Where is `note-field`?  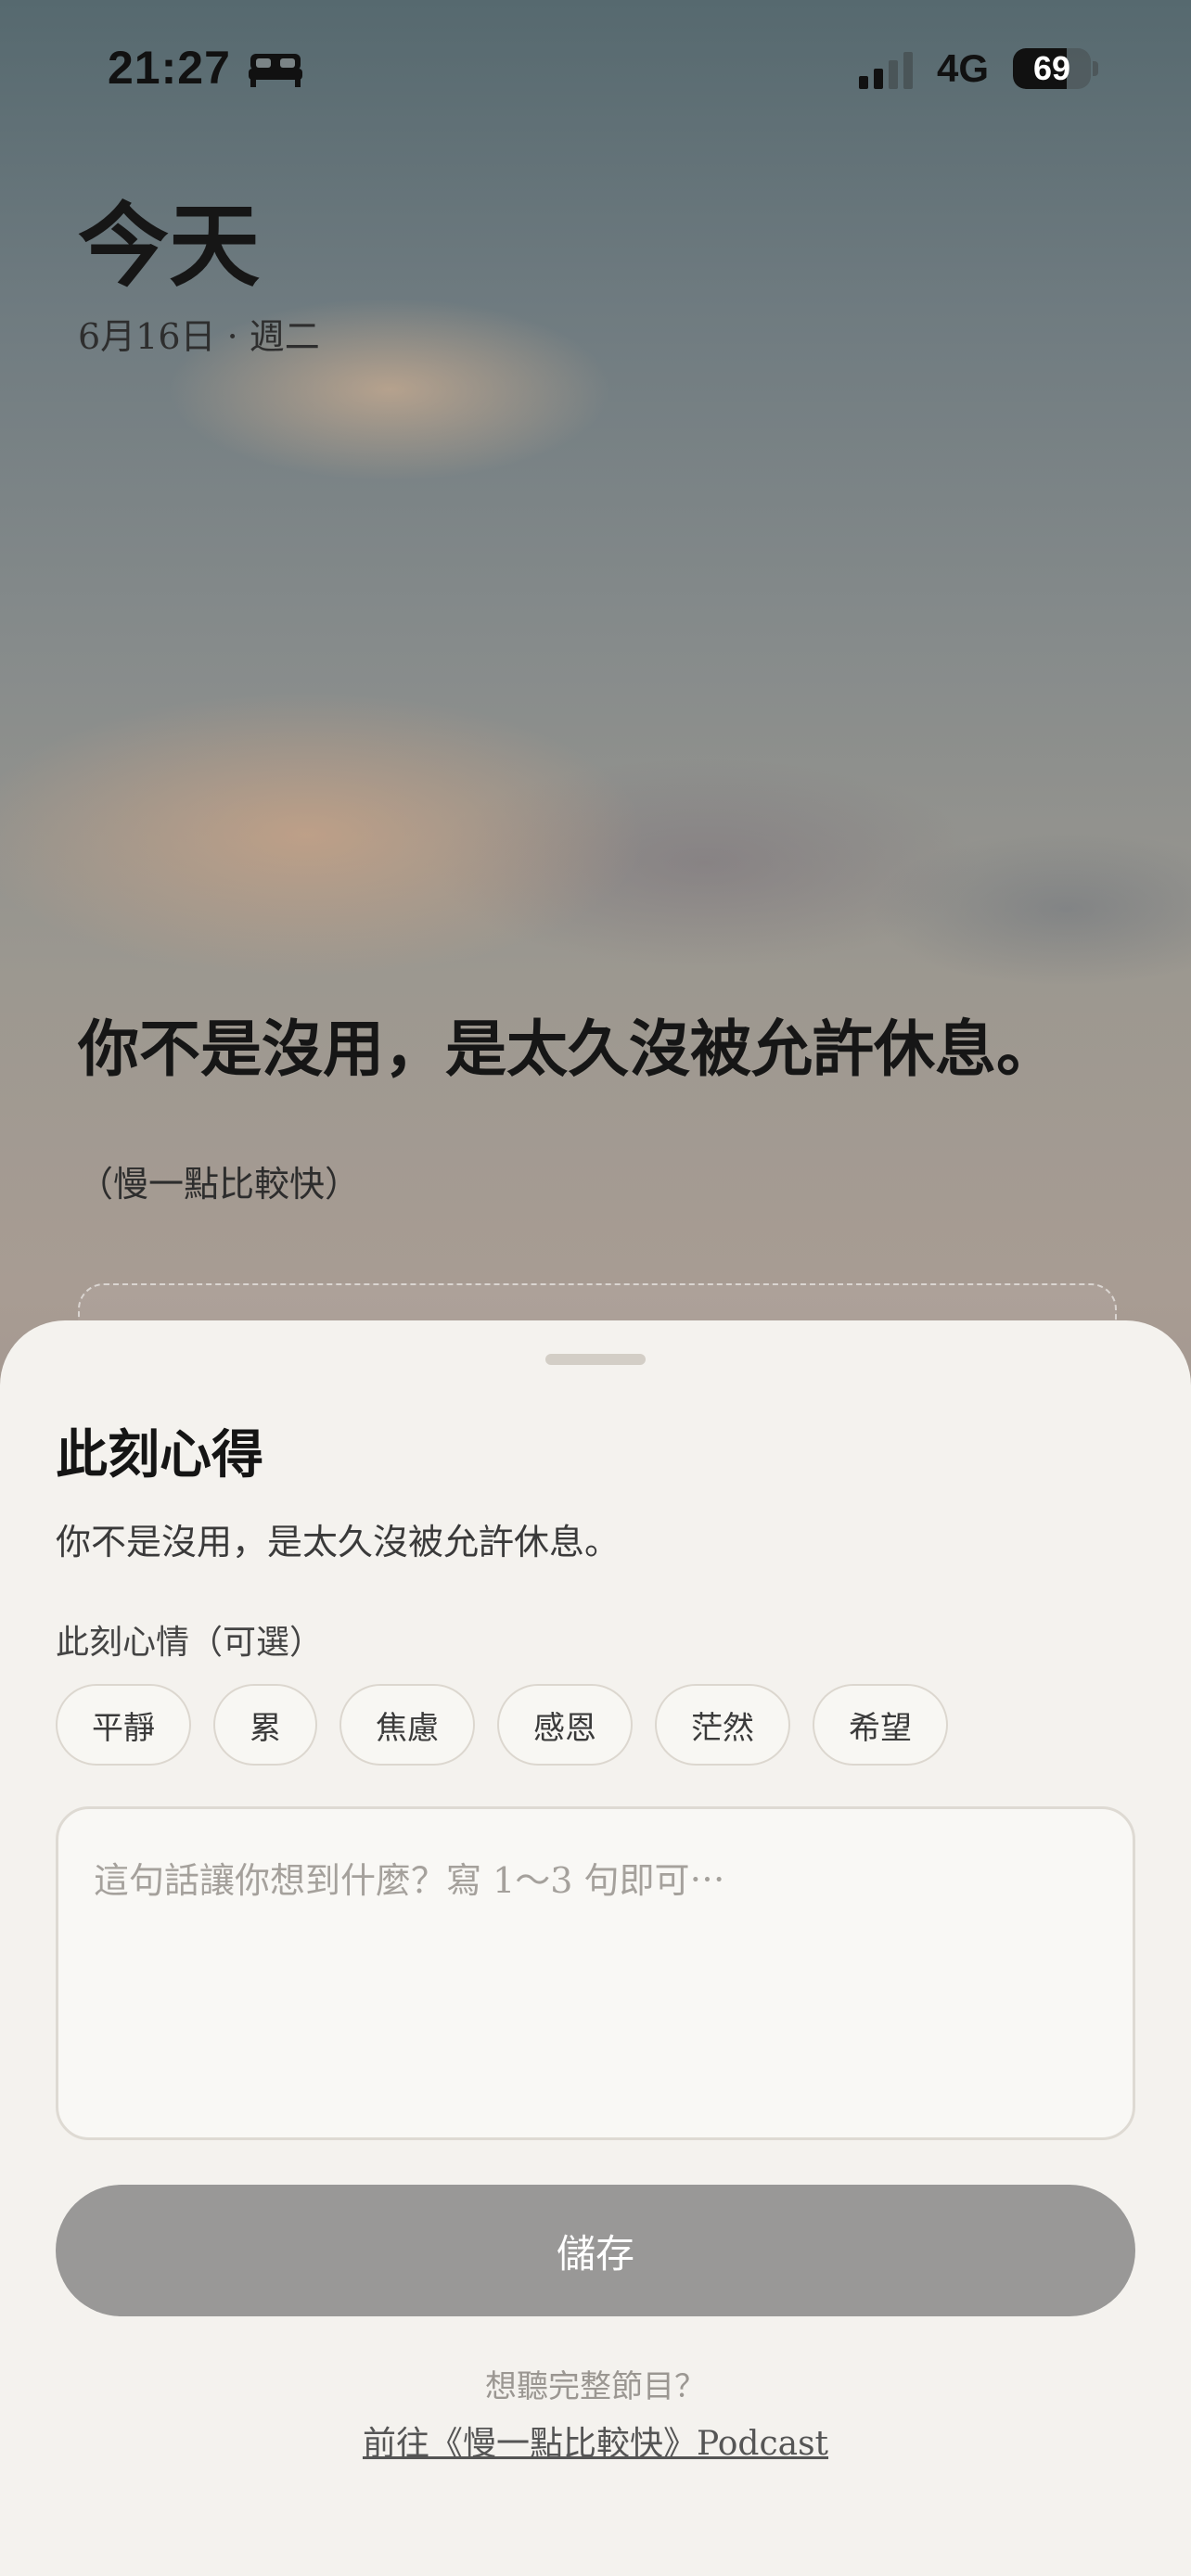
note-field is located at coordinates (595, 1973).